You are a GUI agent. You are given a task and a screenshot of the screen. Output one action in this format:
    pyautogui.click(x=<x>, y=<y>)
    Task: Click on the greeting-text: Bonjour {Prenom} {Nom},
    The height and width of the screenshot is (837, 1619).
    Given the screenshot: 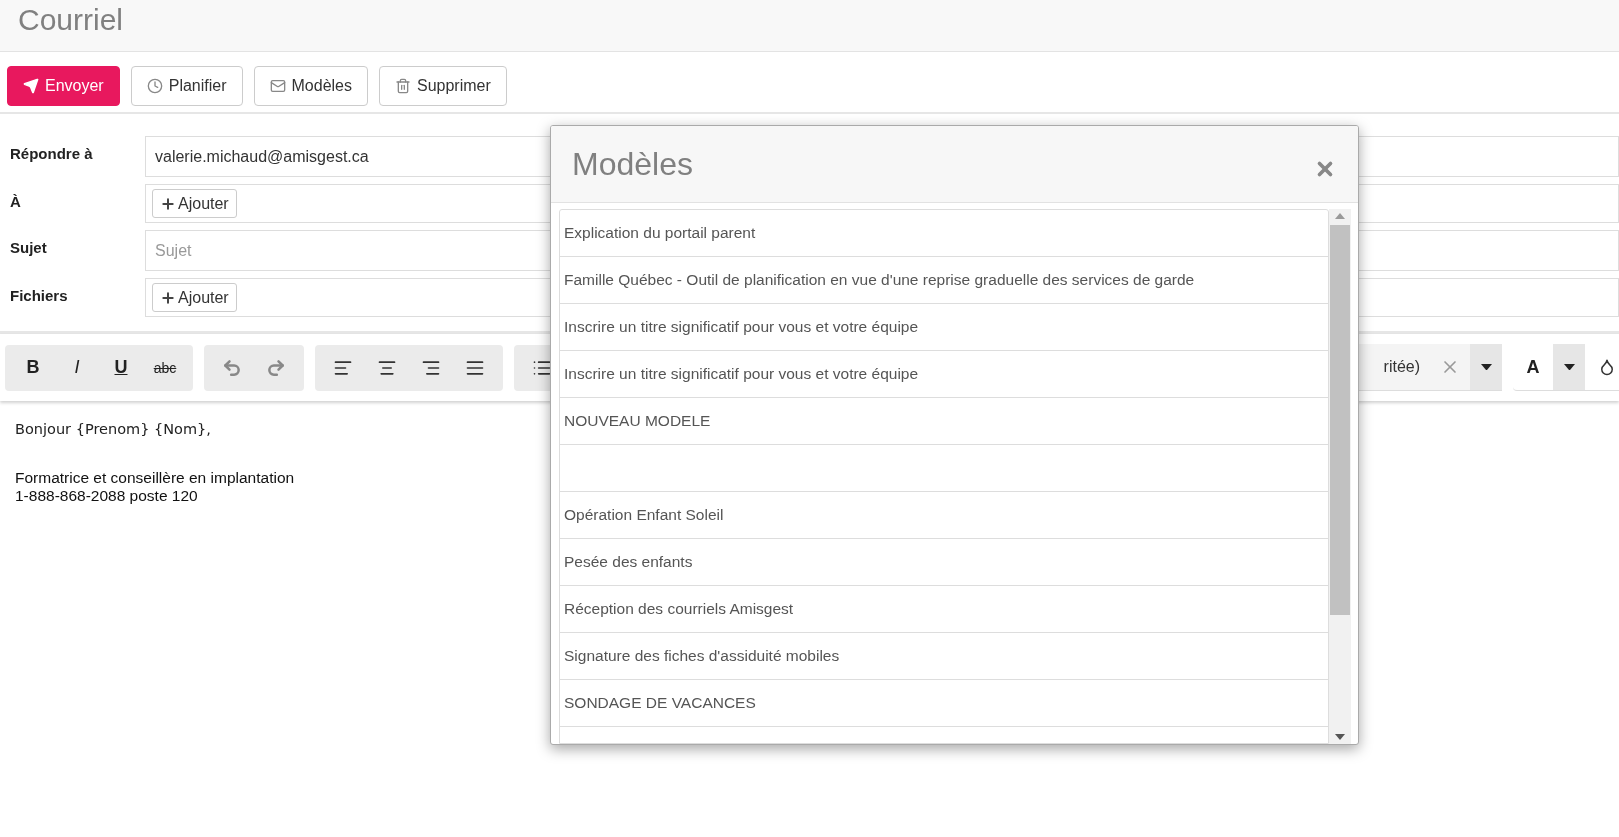 What is the action you would take?
    pyautogui.click(x=113, y=429)
    